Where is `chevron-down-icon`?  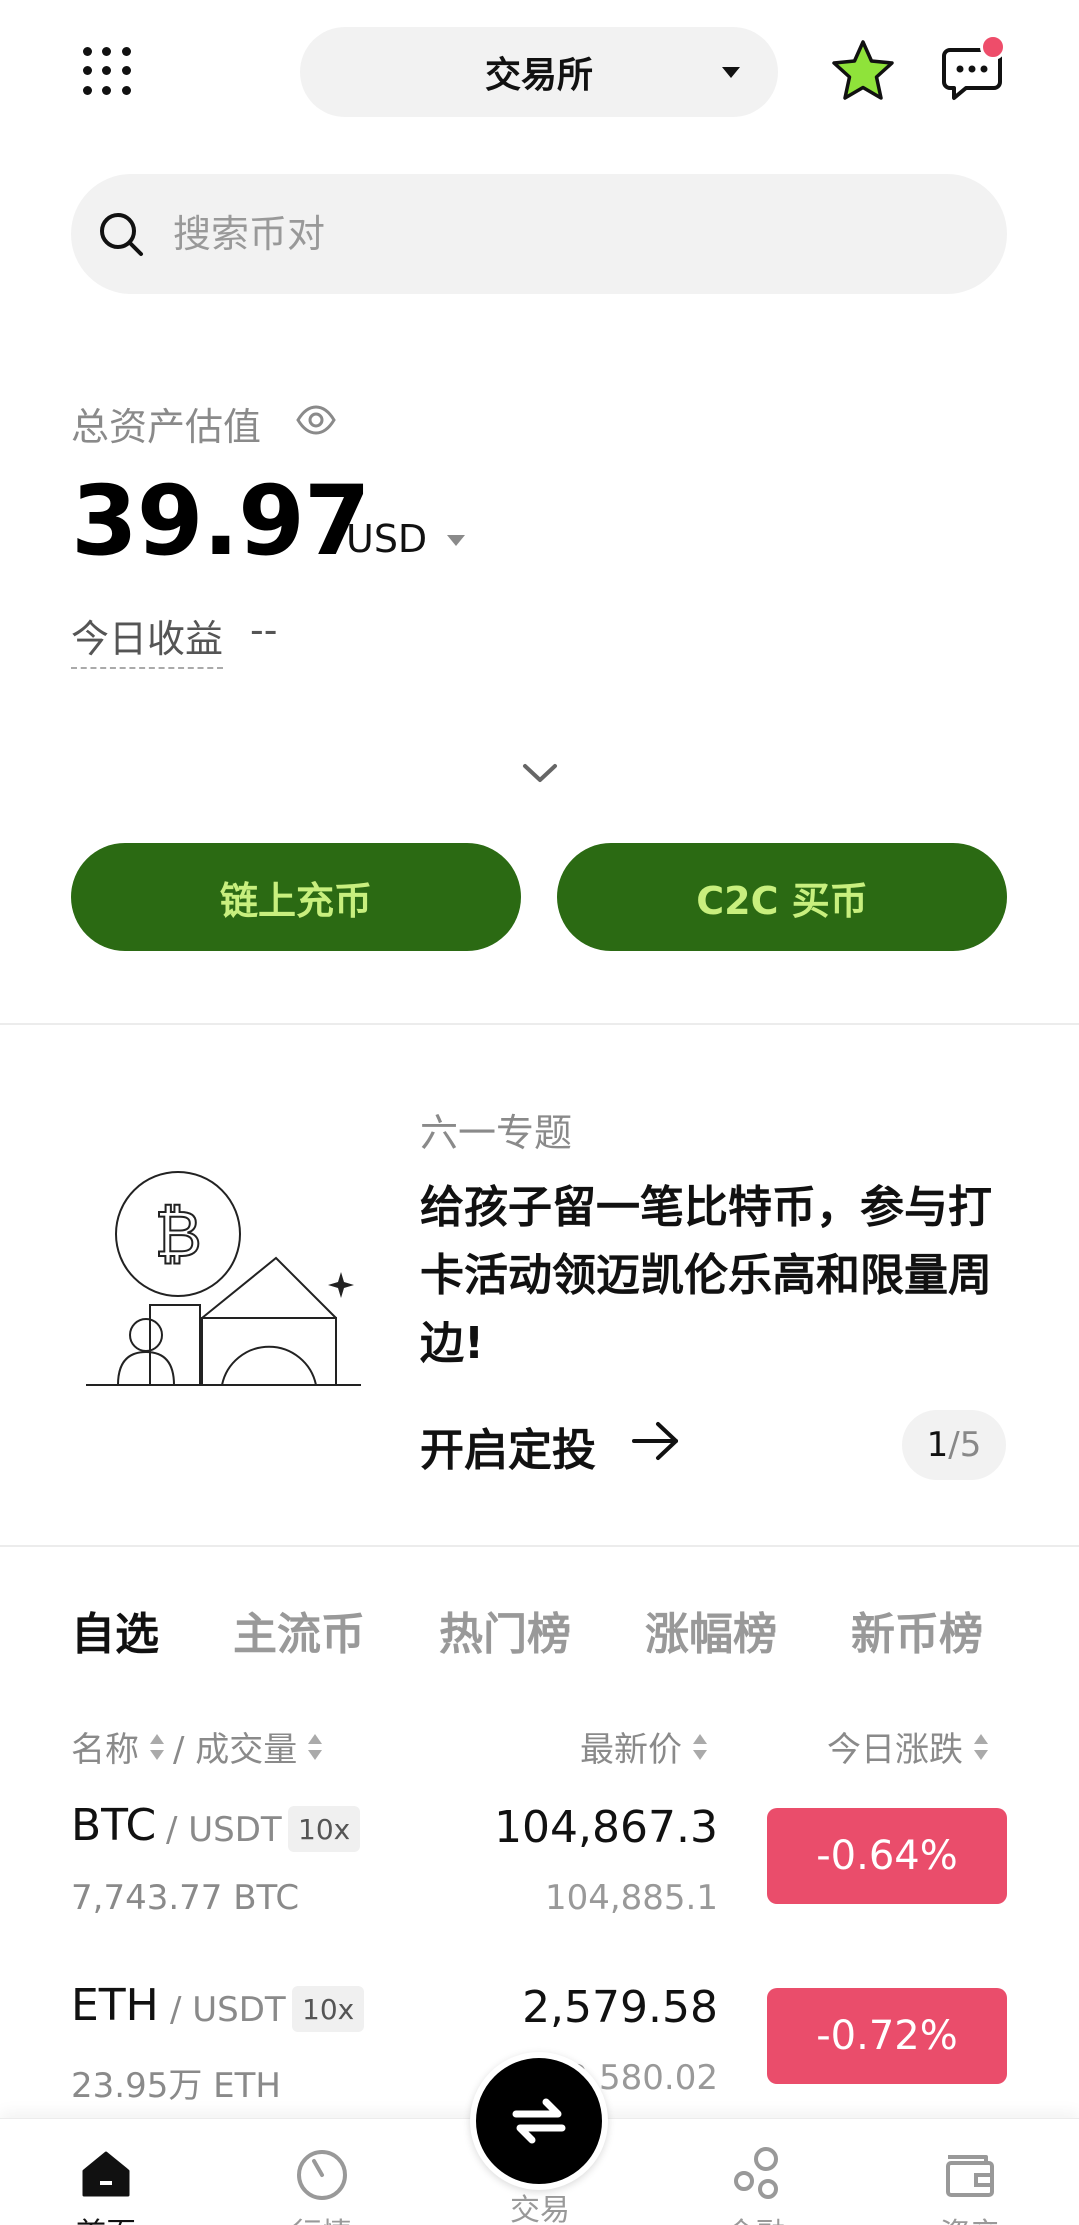 chevron-down-icon is located at coordinates (540, 773).